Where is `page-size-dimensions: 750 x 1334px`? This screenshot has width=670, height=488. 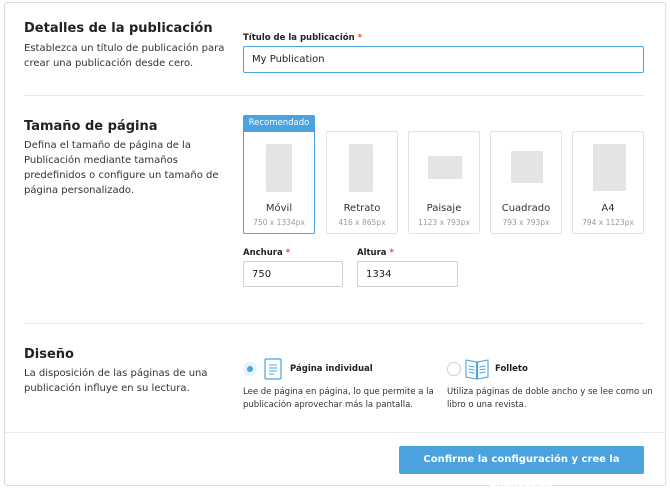 page-size-dimensions: 750 x 1334px is located at coordinates (279, 222).